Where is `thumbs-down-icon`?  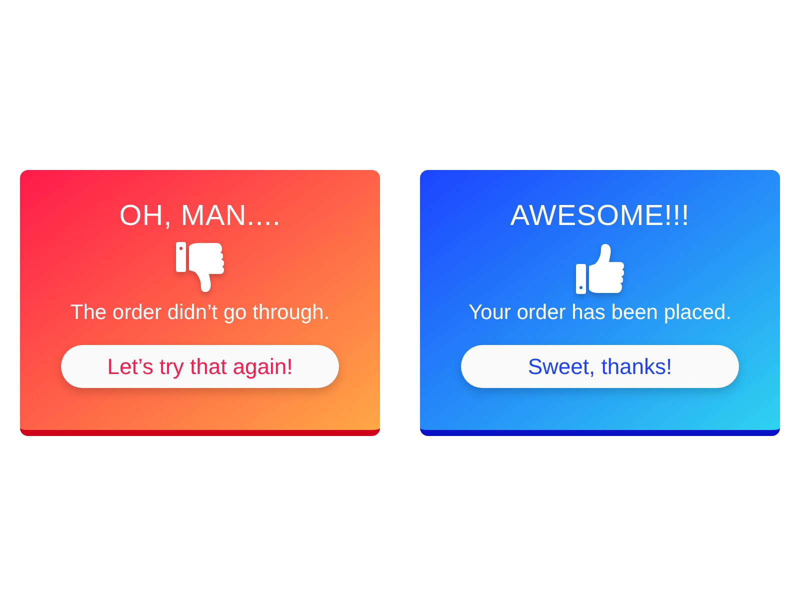 thumbs-down-icon is located at coordinates (200, 268).